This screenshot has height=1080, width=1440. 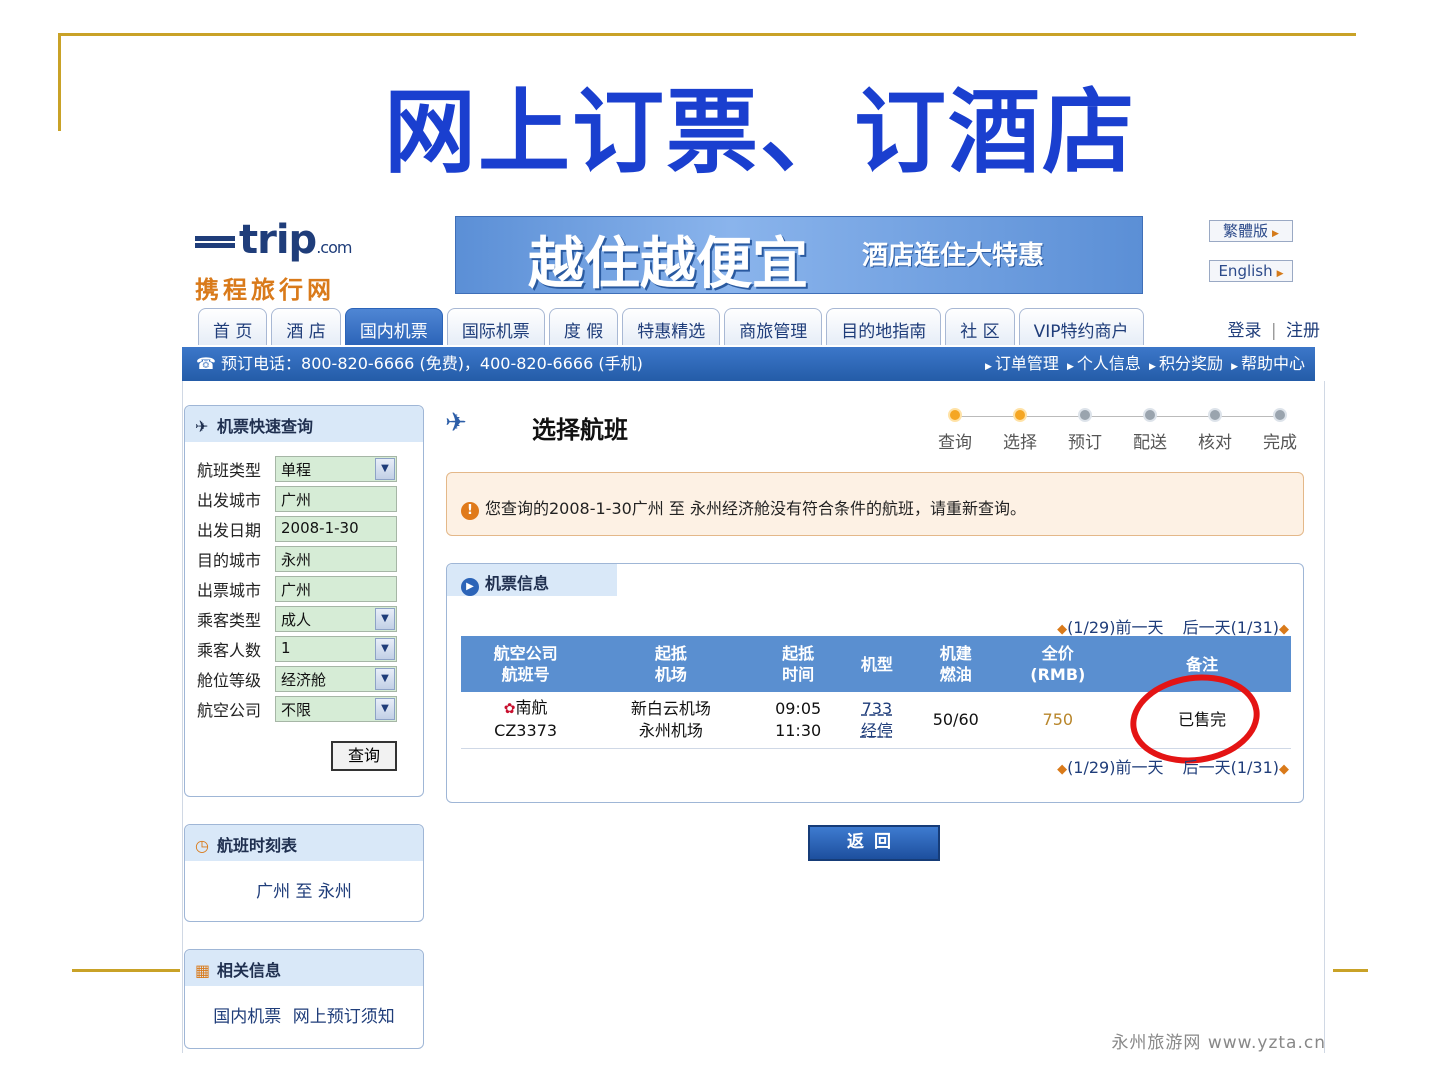 What do you see at coordinates (229, 590) in the screenshot?
I see `ticket-city-label: 出票城市` at bounding box center [229, 590].